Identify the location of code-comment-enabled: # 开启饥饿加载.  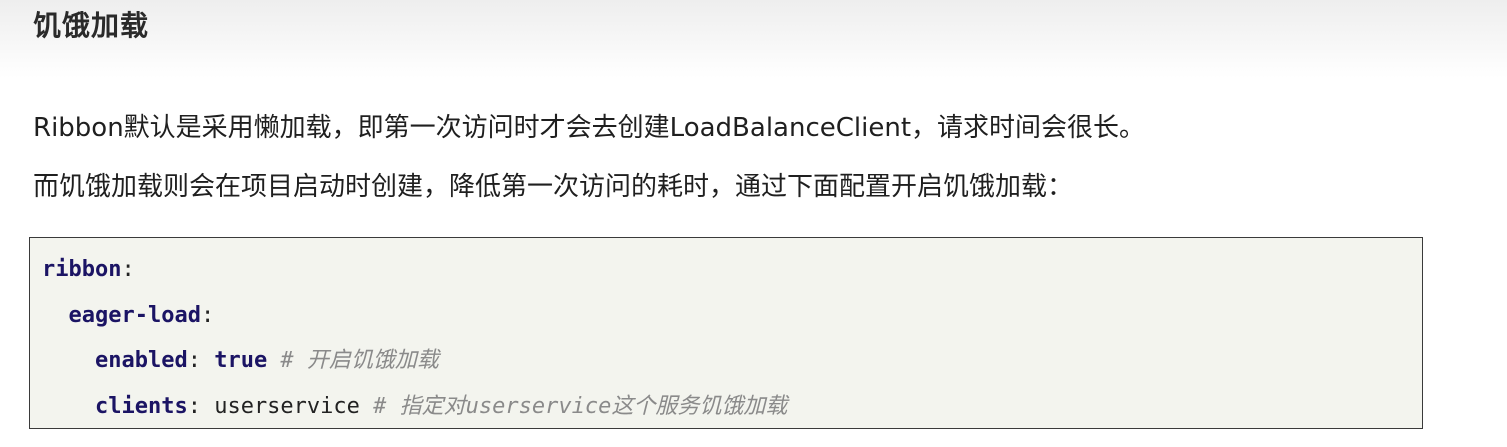
(353, 360).